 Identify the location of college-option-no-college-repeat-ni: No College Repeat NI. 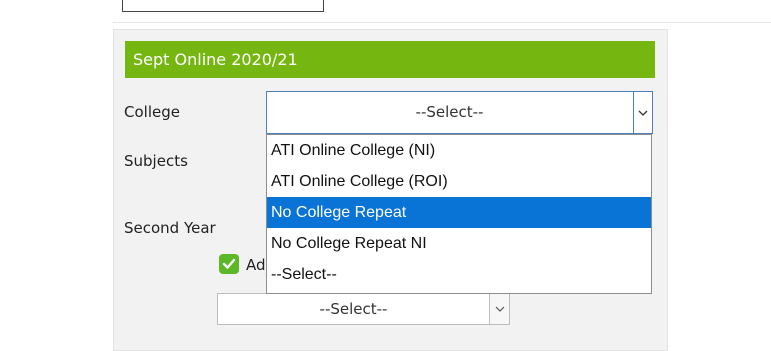
(459, 243).